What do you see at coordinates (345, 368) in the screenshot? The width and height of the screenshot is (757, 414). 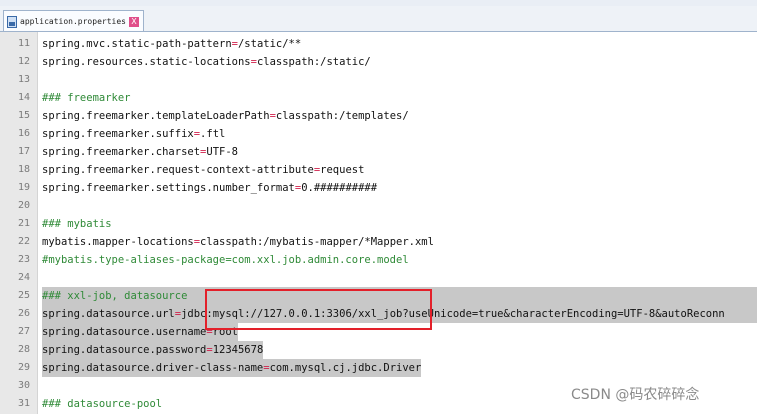 I see `property-value: com.mysql.cj.jdbc.Driver` at bounding box center [345, 368].